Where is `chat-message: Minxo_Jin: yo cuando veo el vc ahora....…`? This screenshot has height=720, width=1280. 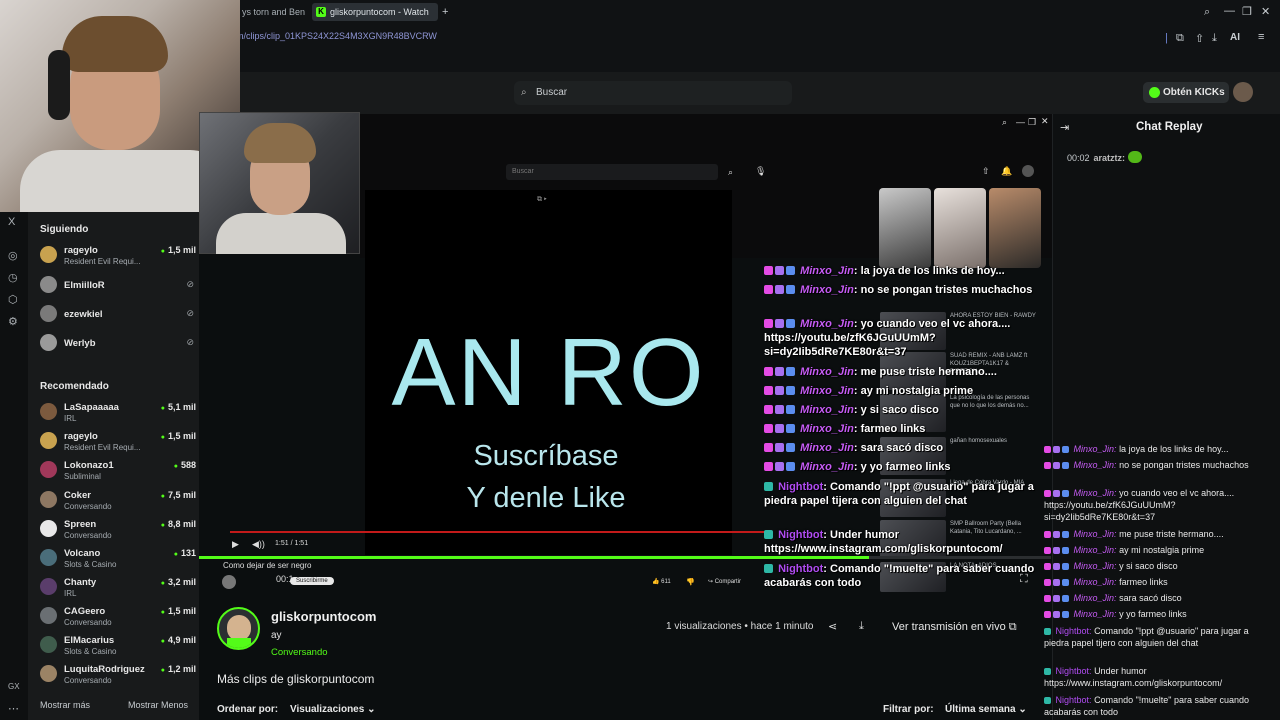
chat-message: Minxo_Jin: yo cuando veo el vc ahora....… is located at coordinates (1139, 505).